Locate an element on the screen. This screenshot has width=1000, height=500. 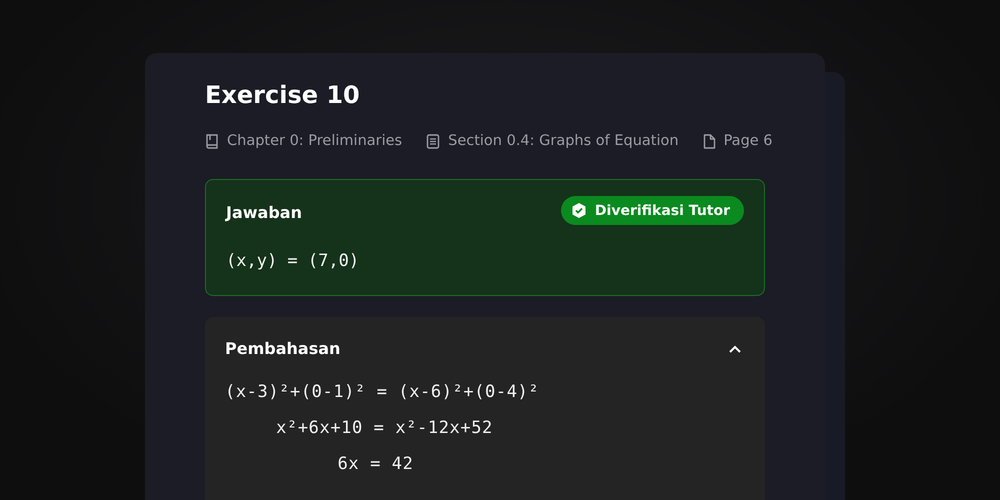
equation-line: 6x = 42 is located at coordinates (376, 464).